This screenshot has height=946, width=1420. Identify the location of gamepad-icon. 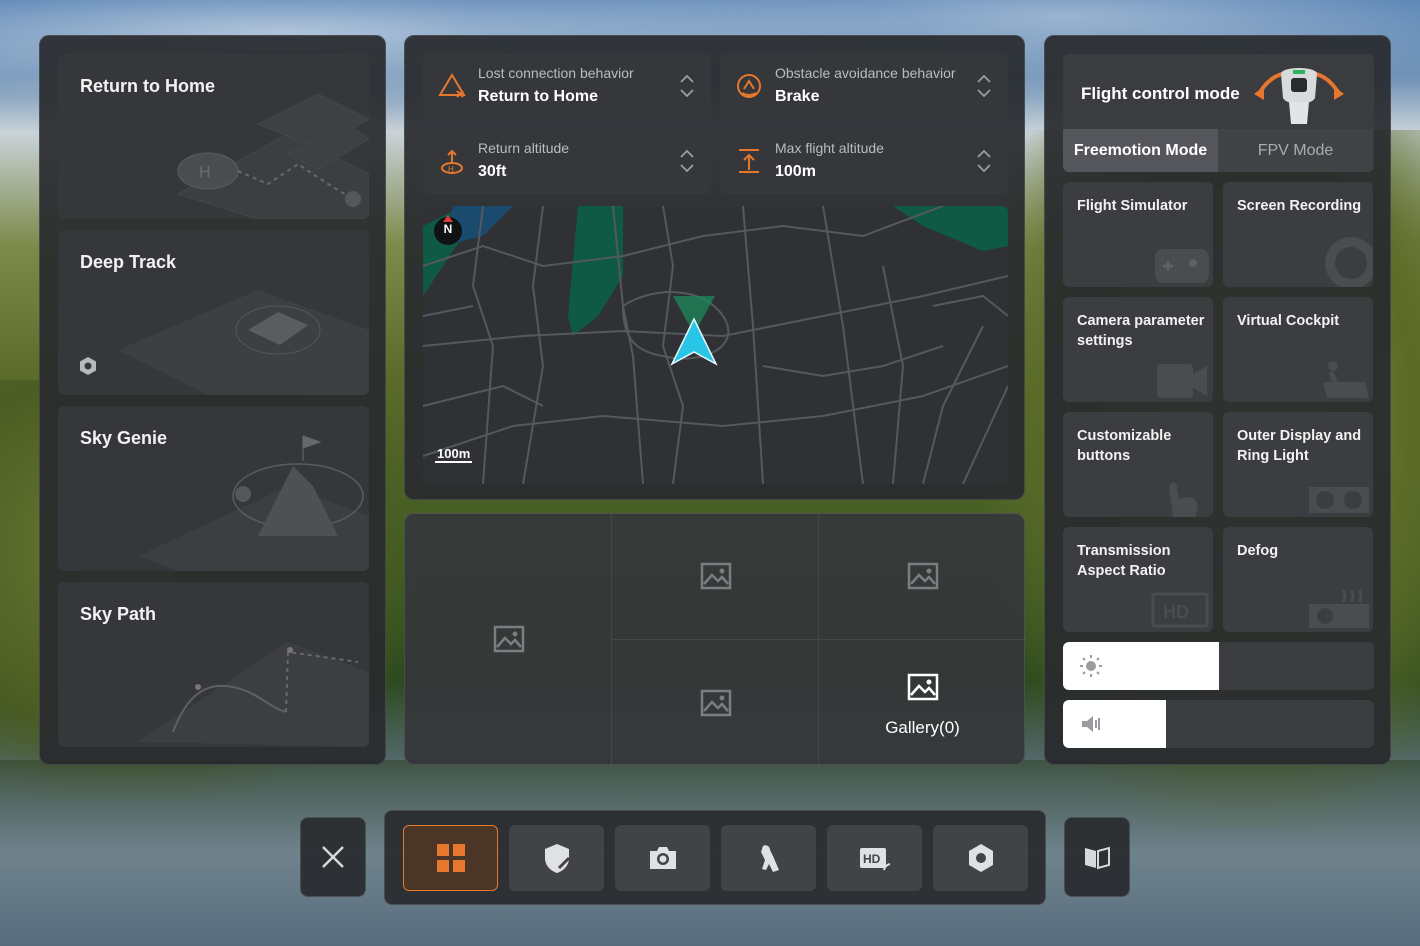
(1182, 266).